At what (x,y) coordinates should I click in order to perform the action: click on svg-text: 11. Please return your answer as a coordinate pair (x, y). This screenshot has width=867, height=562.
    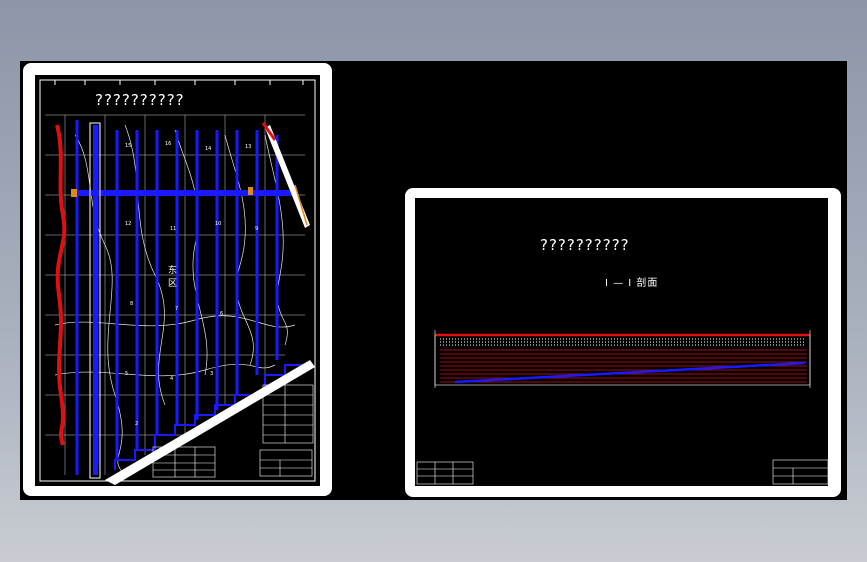
    Looking at the image, I should click on (173, 229).